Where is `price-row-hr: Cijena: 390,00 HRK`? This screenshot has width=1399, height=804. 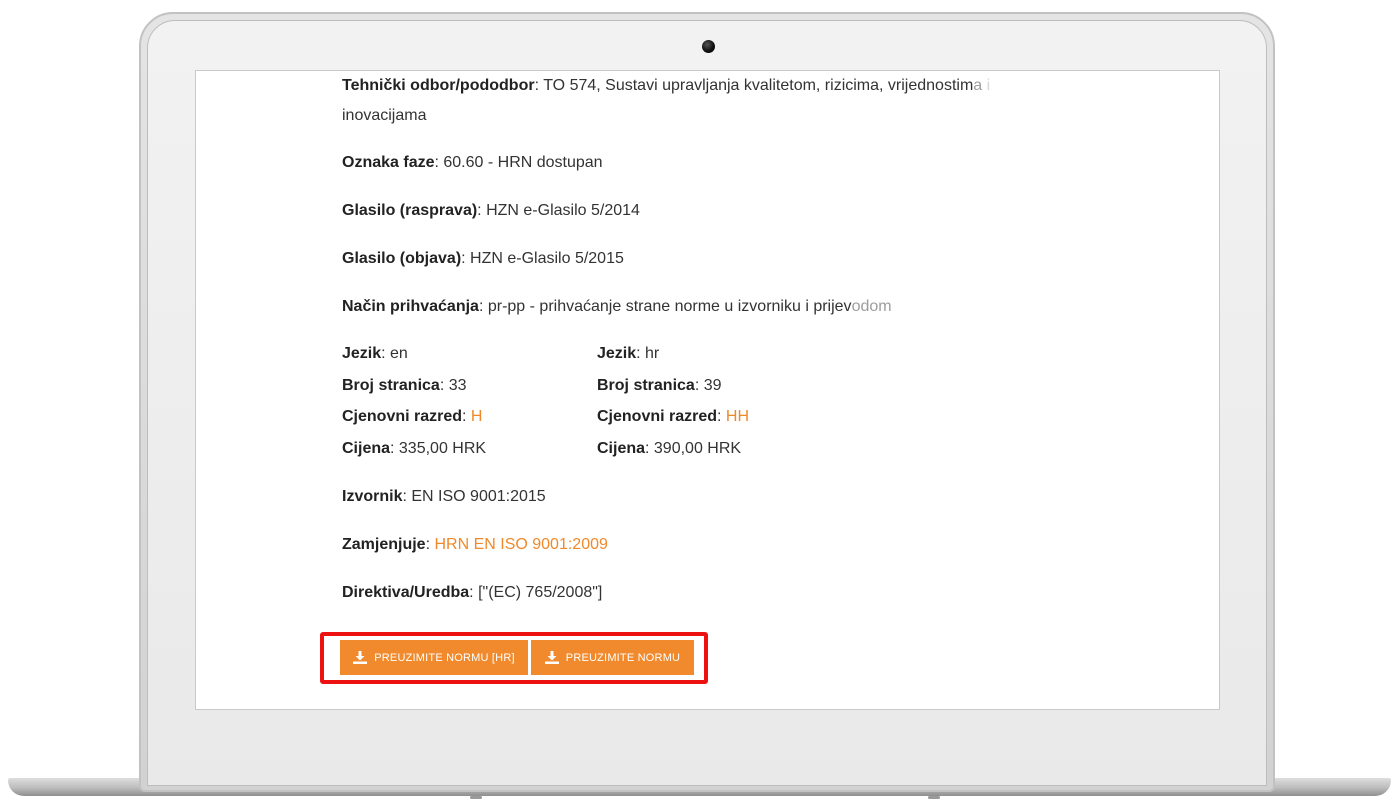 price-row-hr: Cijena: 390,00 HRK is located at coordinates (669, 448).